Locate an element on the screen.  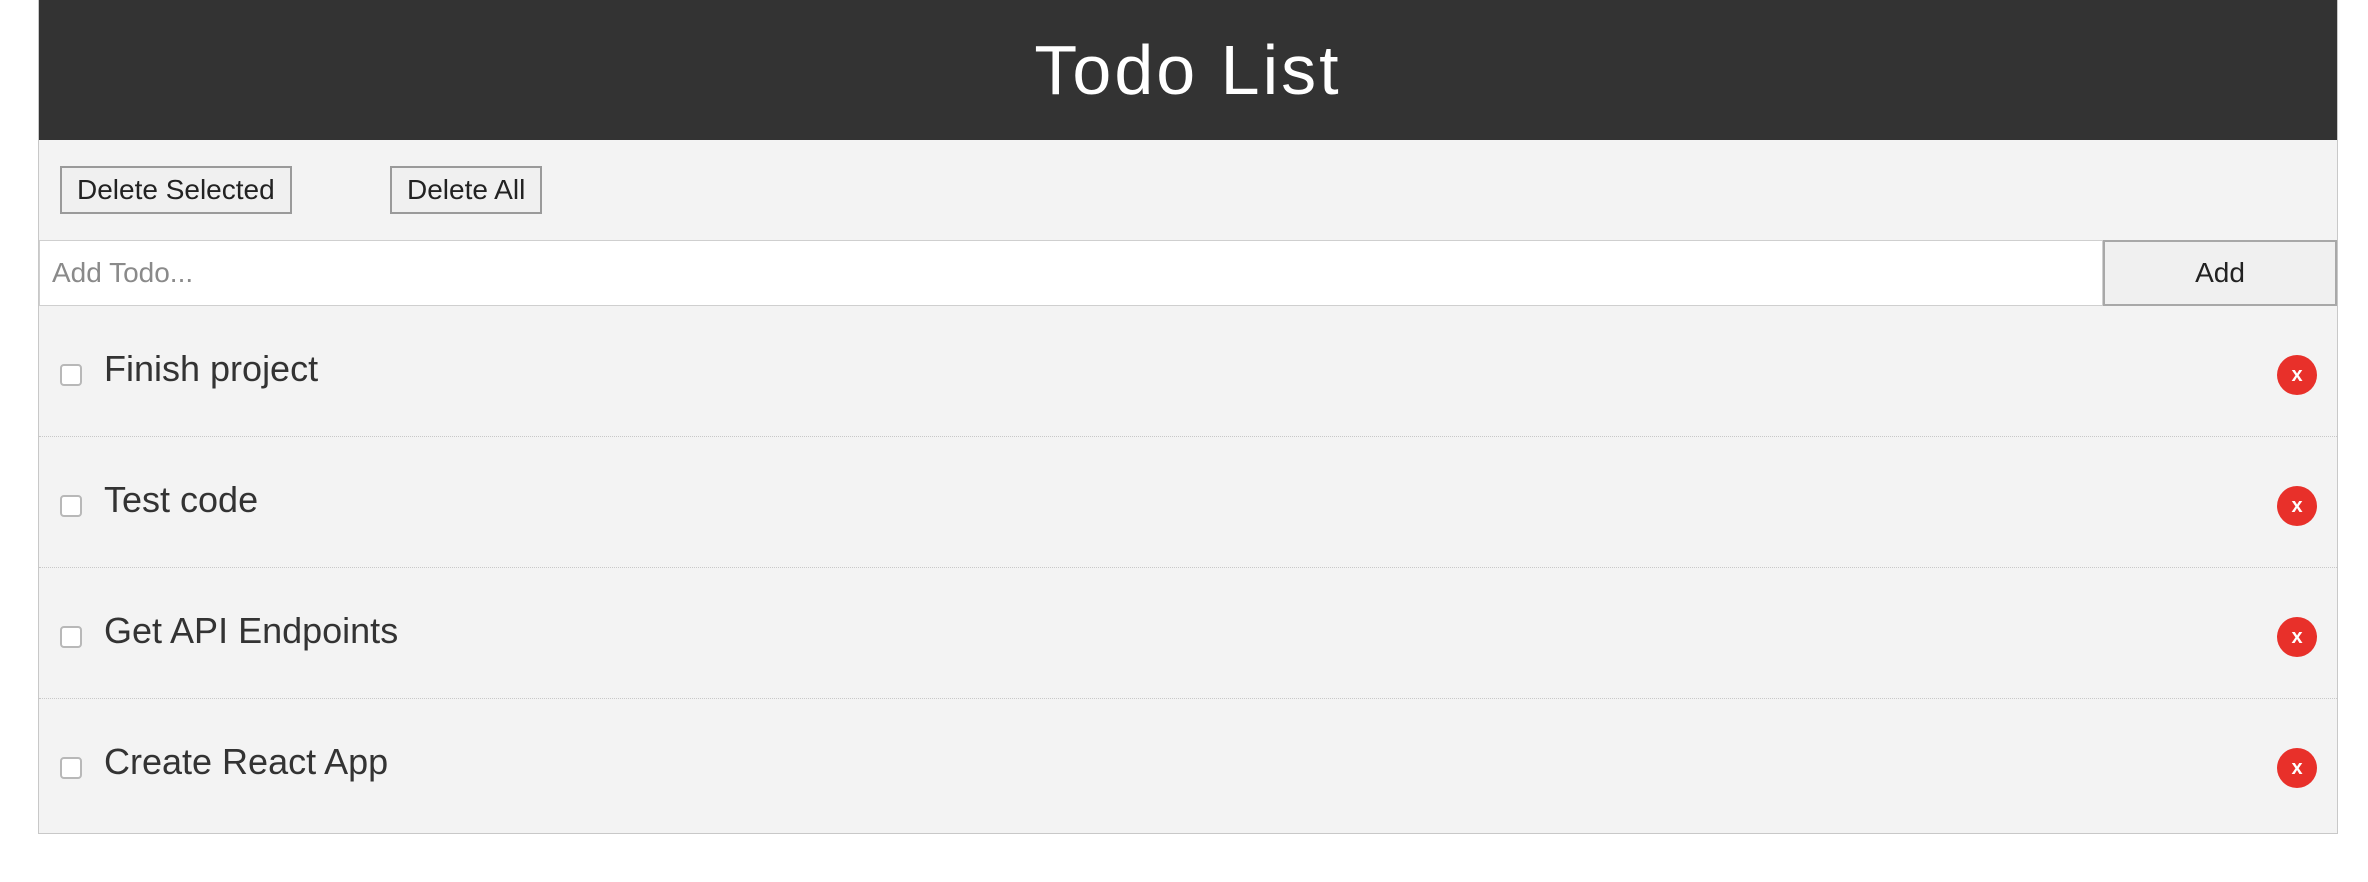
add-todo-input is located at coordinates (1071, 273).